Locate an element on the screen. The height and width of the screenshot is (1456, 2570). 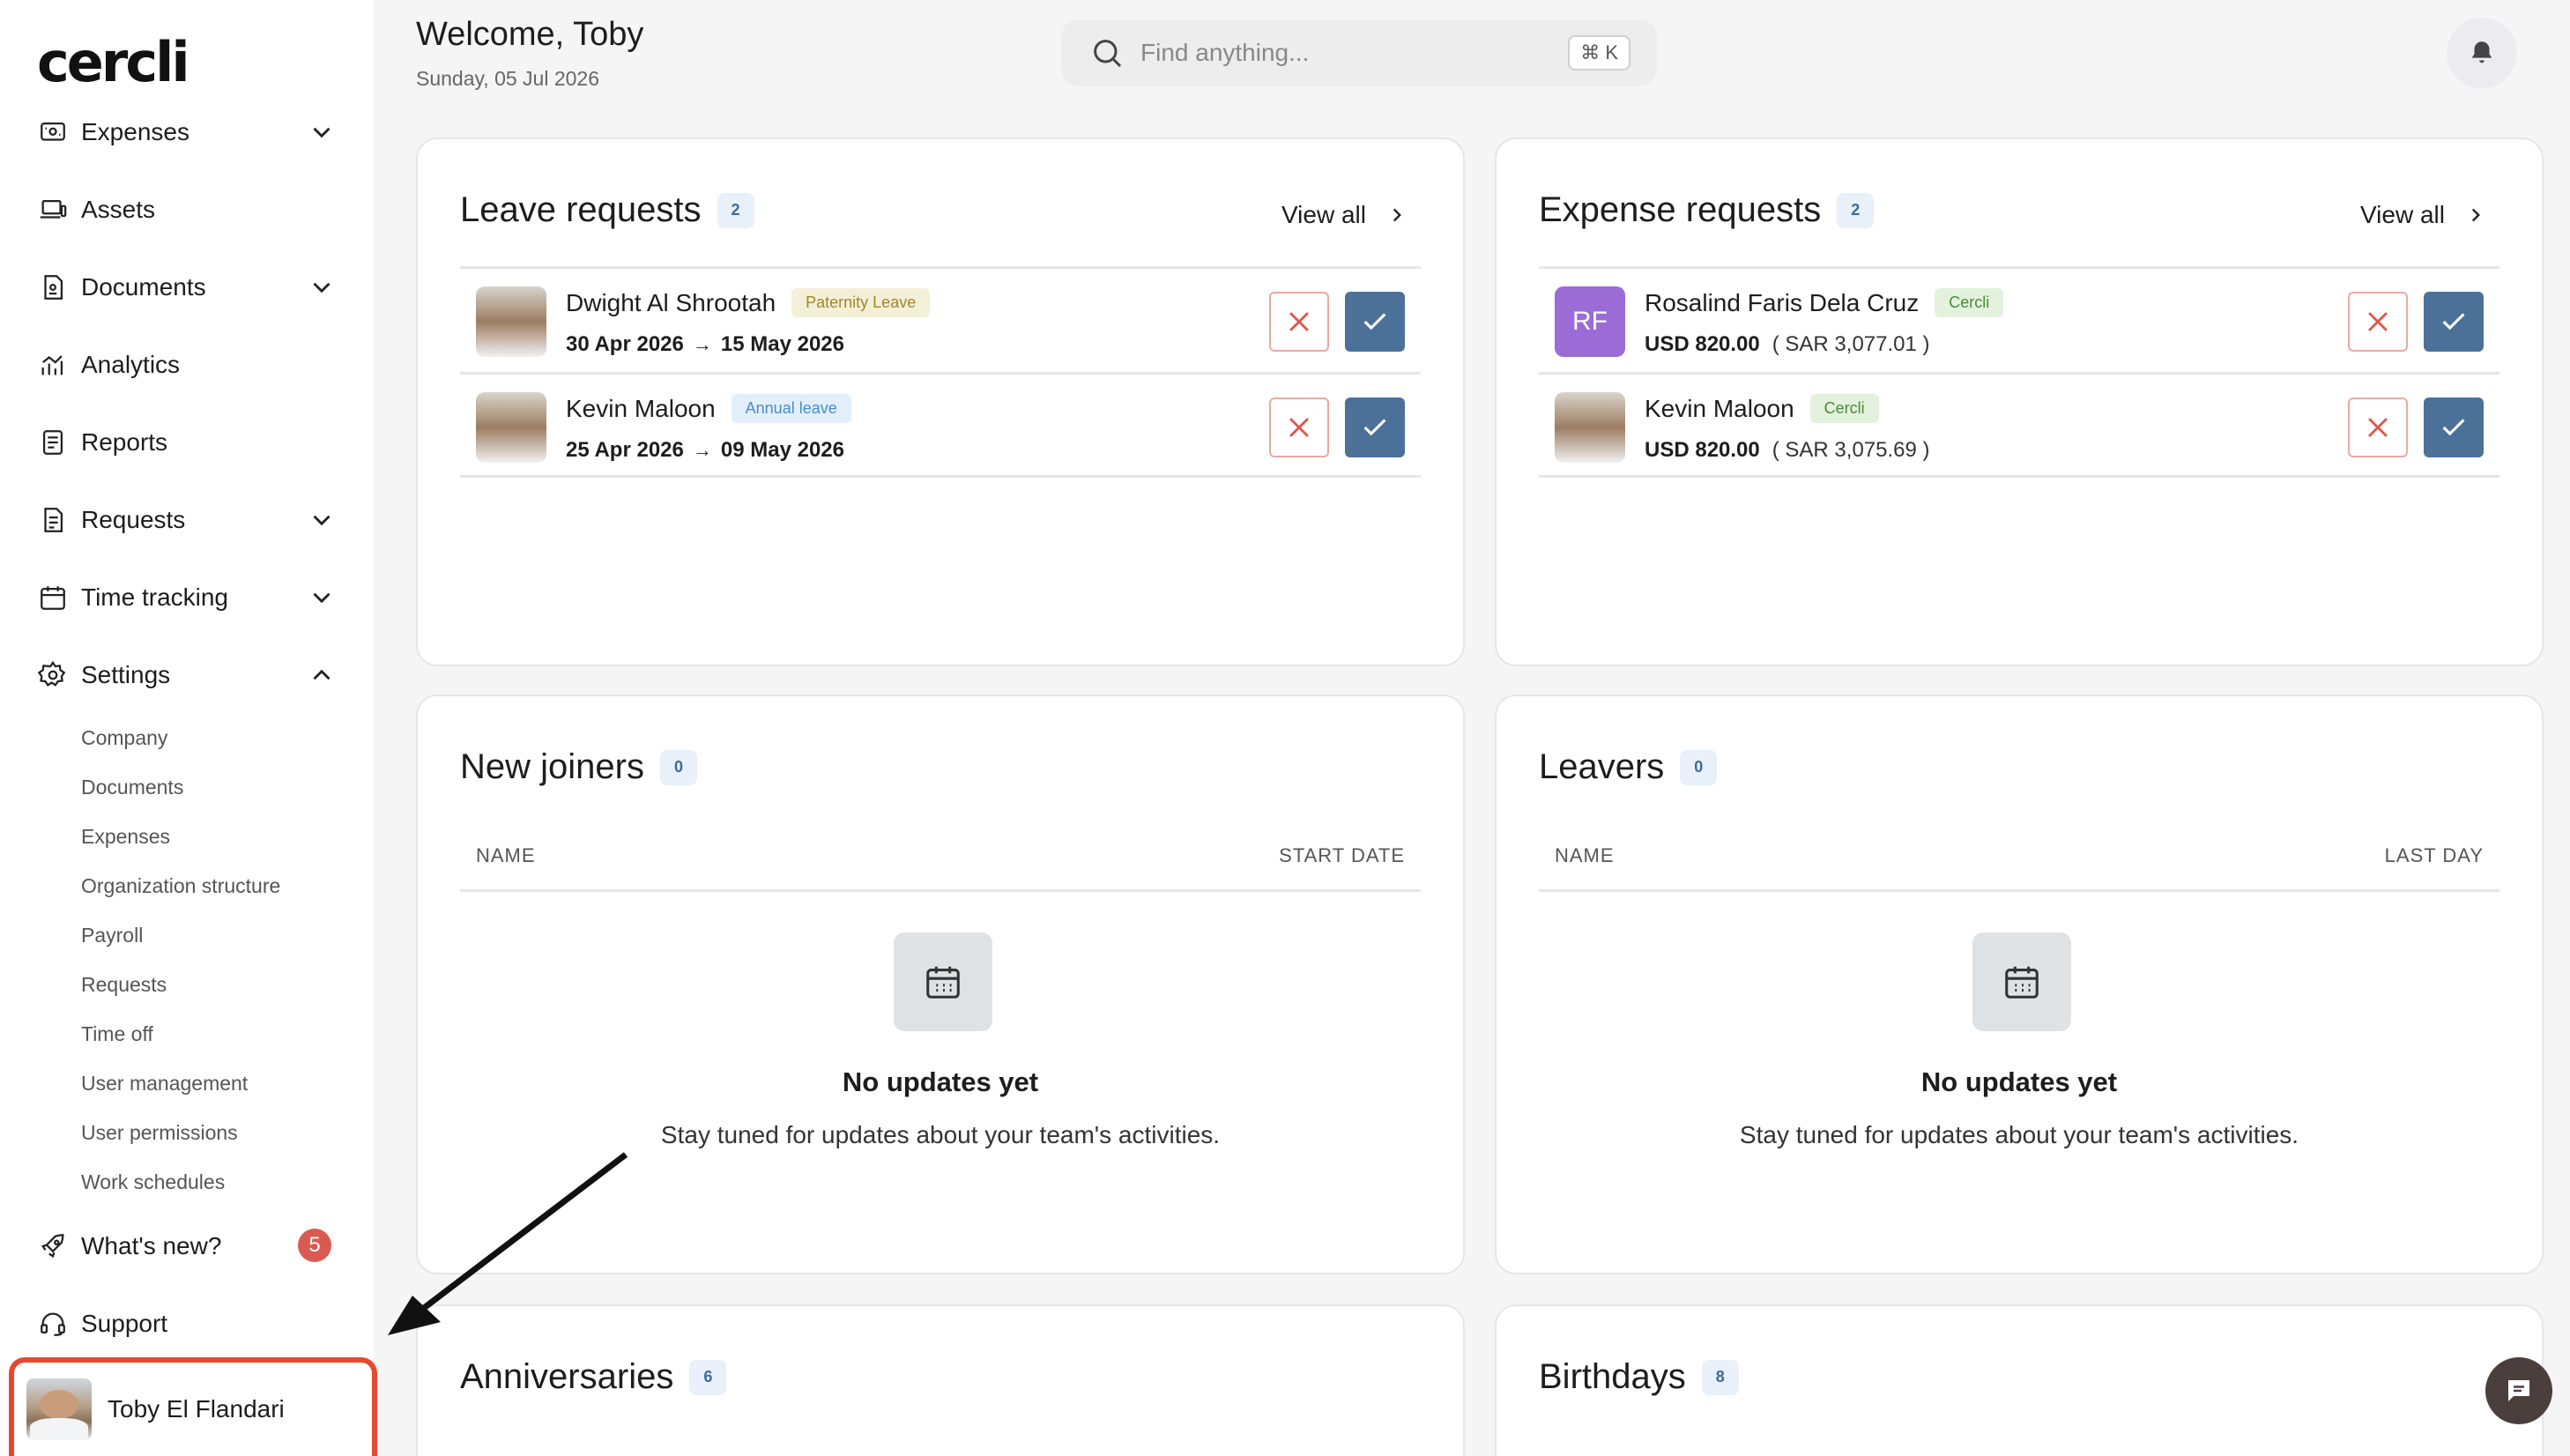
sidebar-item-settings: Settings is located at coordinates (187, 675).